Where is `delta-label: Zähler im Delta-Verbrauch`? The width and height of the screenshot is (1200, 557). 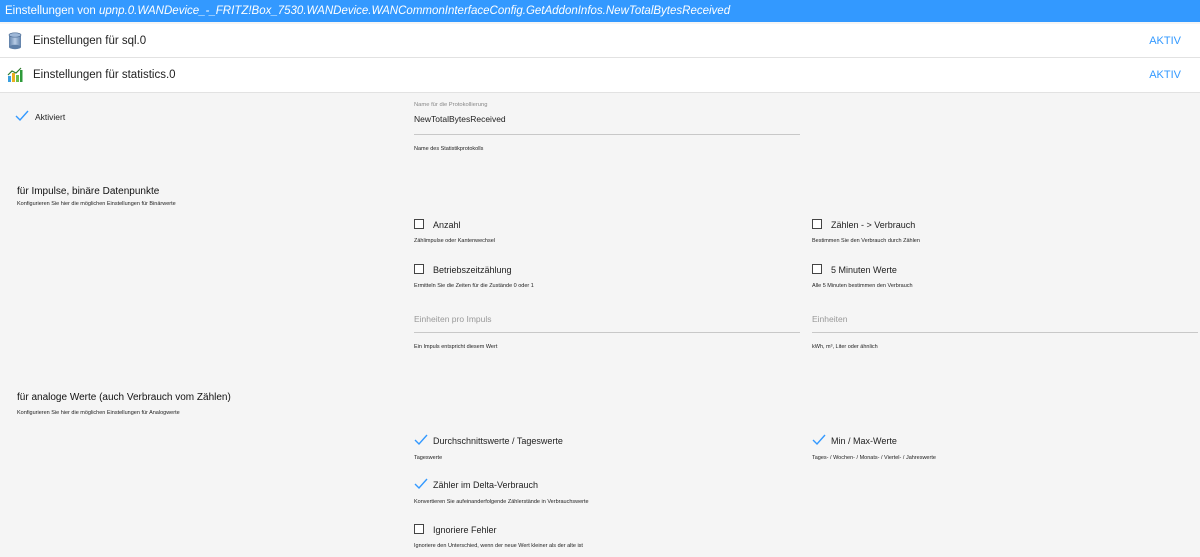
delta-label: Zähler im Delta-Verbrauch is located at coordinates (486, 485).